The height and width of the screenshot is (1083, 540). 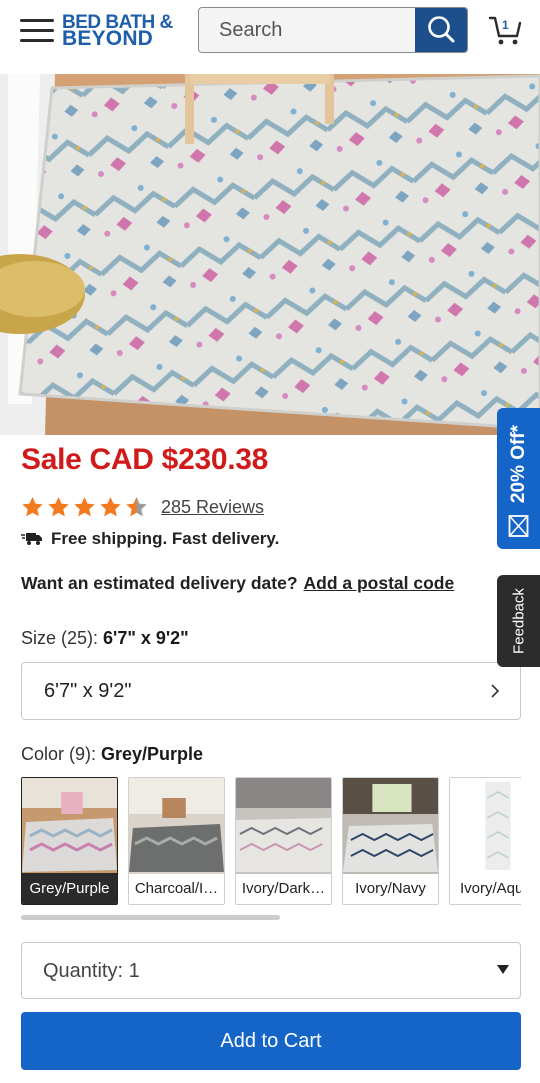 I want to click on color-swatch-ivory-navy: Ivory/Navy, so click(x=390, y=841).